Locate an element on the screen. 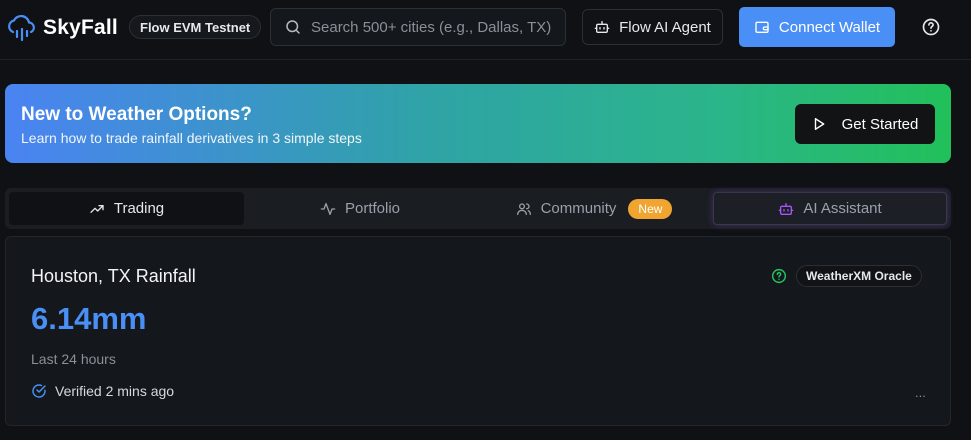 The width and height of the screenshot is (971, 440). rainfall-amount: 6.14mm is located at coordinates (89, 318).